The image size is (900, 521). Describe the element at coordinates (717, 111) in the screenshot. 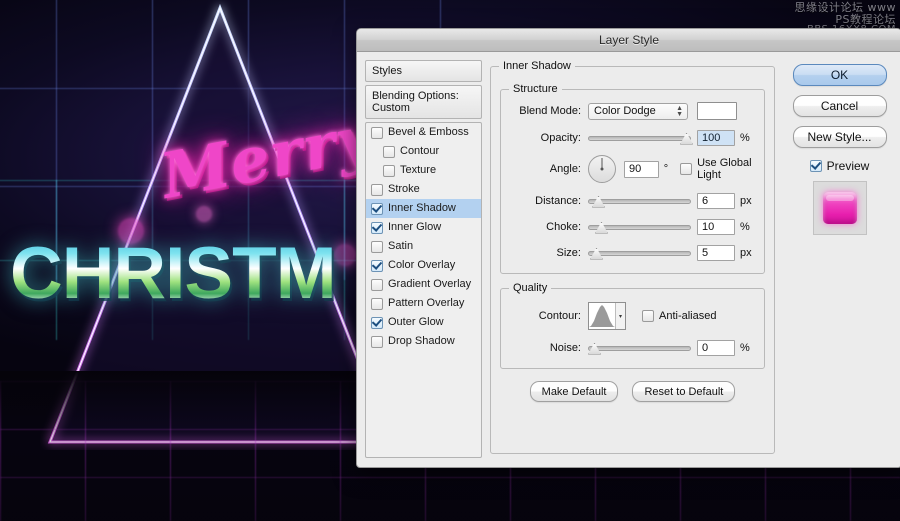

I see `shadow-color-swatch` at that location.